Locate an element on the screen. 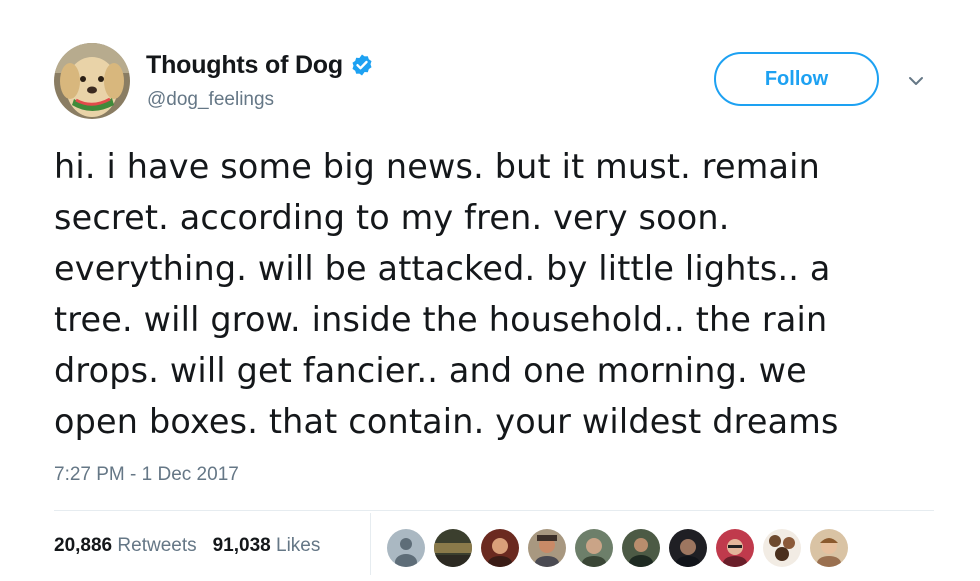  likes-label: Likes is located at coordinates (298, 545).